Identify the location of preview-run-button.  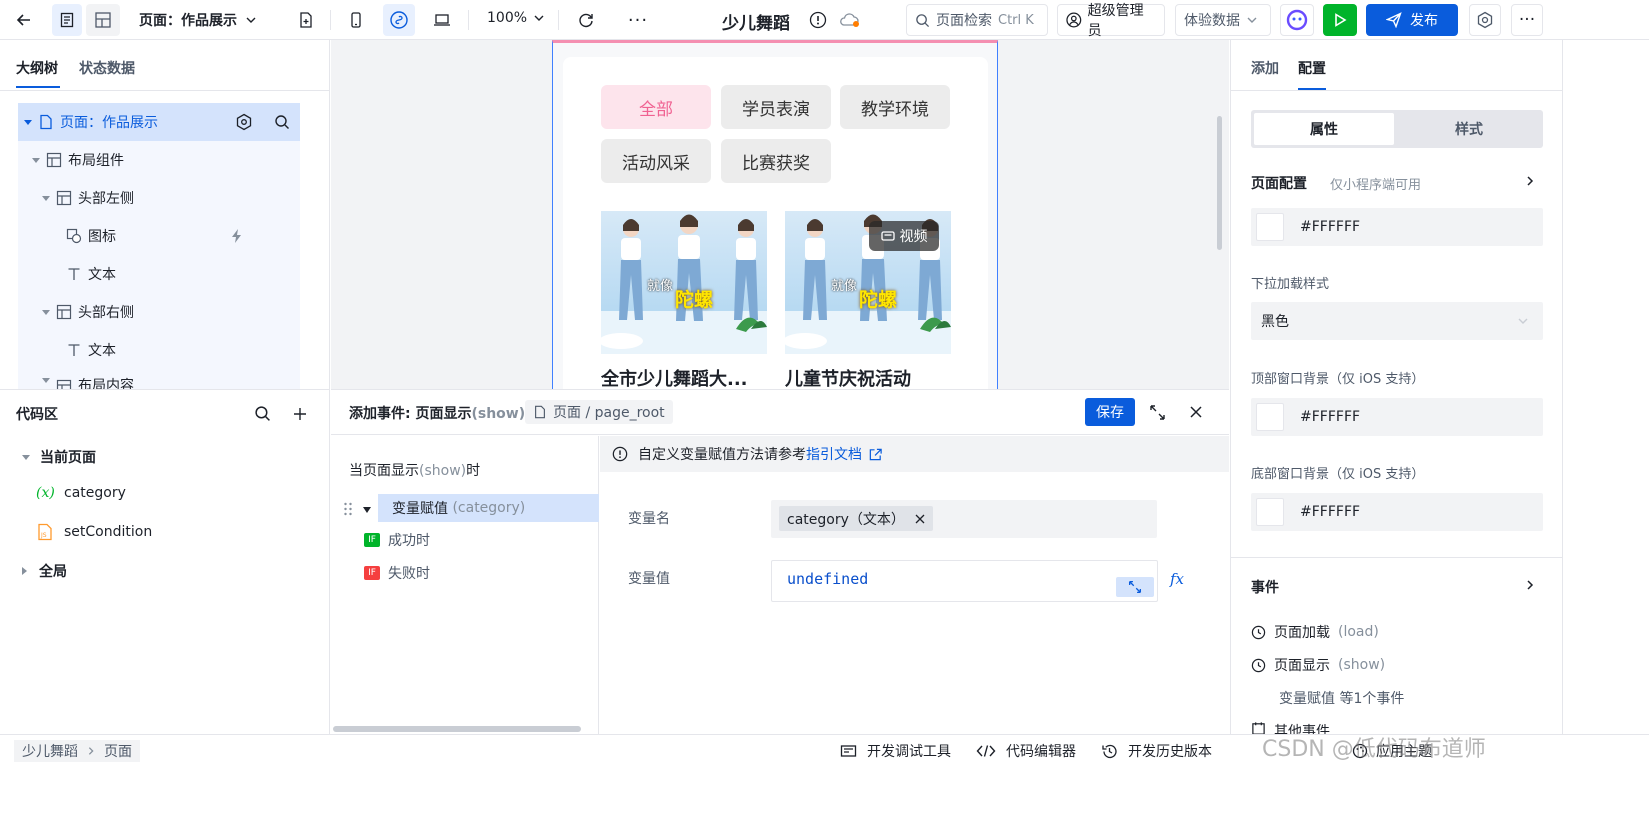
(1340, 20).